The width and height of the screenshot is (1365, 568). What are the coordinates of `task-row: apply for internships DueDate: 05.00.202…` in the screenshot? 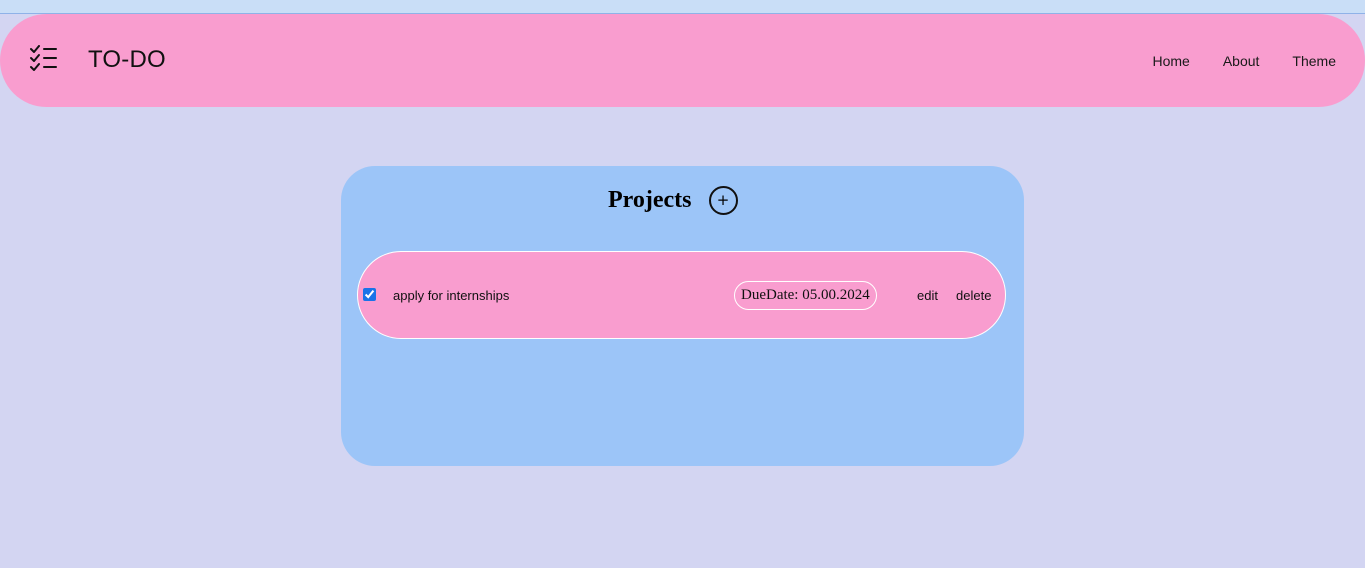 It's located at (681, 295).